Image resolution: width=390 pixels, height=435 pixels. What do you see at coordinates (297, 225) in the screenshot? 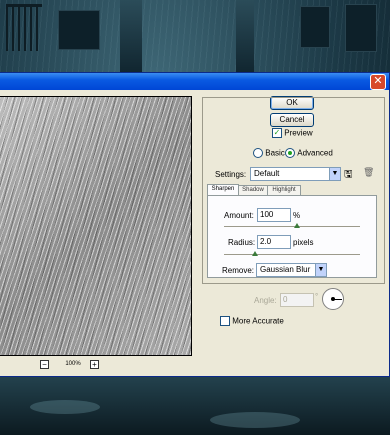
I see `amount-slider-knob` at bounding box center [297, 225].